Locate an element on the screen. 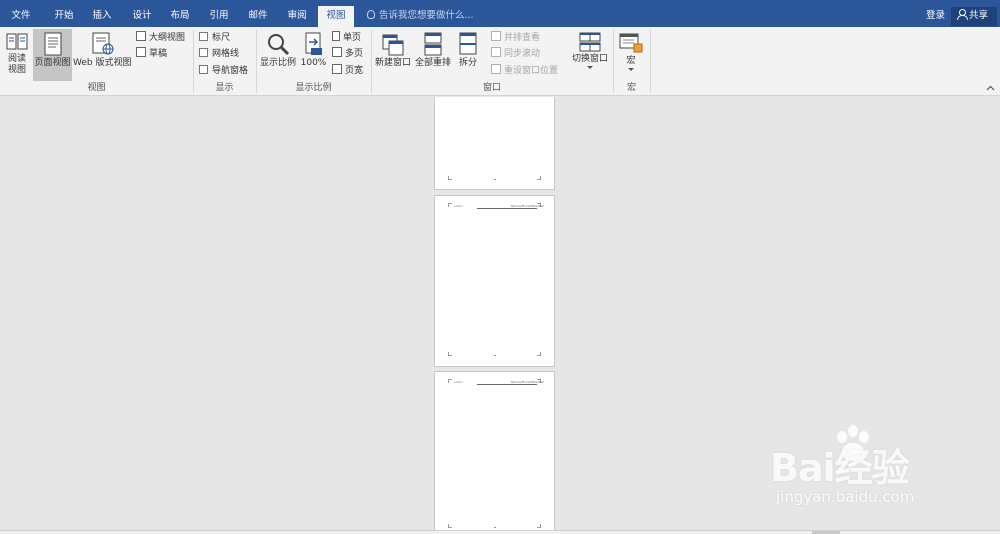 The height and width of the screenshot is (534, 1000). draft-label: 草稿 is located at coordinates (158, 54).